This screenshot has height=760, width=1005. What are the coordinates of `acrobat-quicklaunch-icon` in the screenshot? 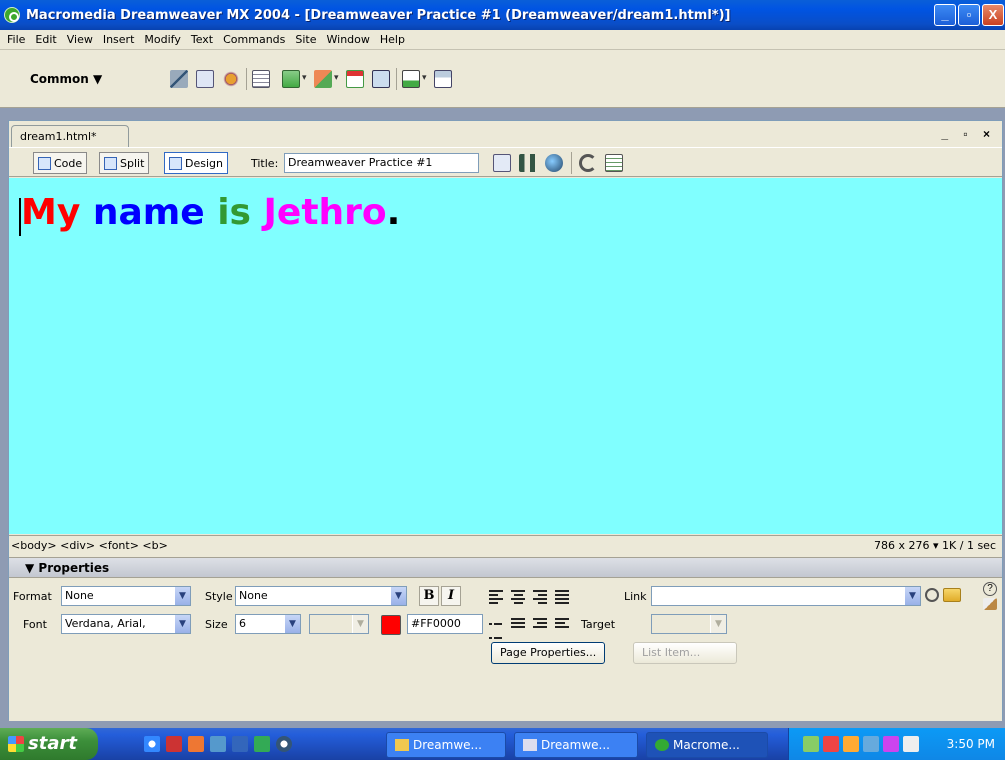 It's located at (174, 744).